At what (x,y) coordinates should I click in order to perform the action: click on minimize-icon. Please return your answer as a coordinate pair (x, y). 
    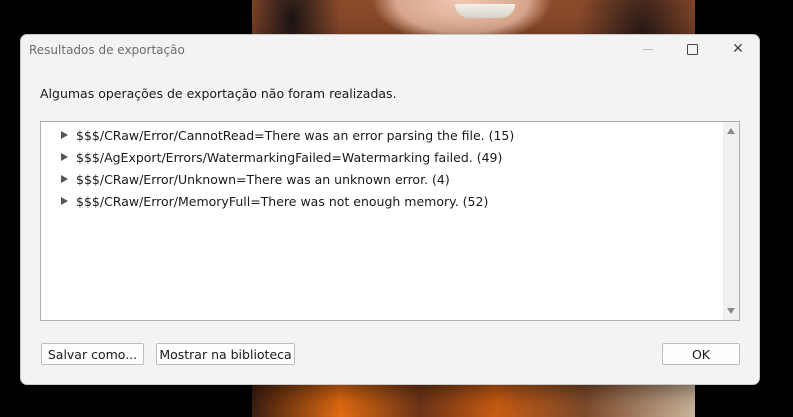
    Looking at the image, I should click on (648, 49).